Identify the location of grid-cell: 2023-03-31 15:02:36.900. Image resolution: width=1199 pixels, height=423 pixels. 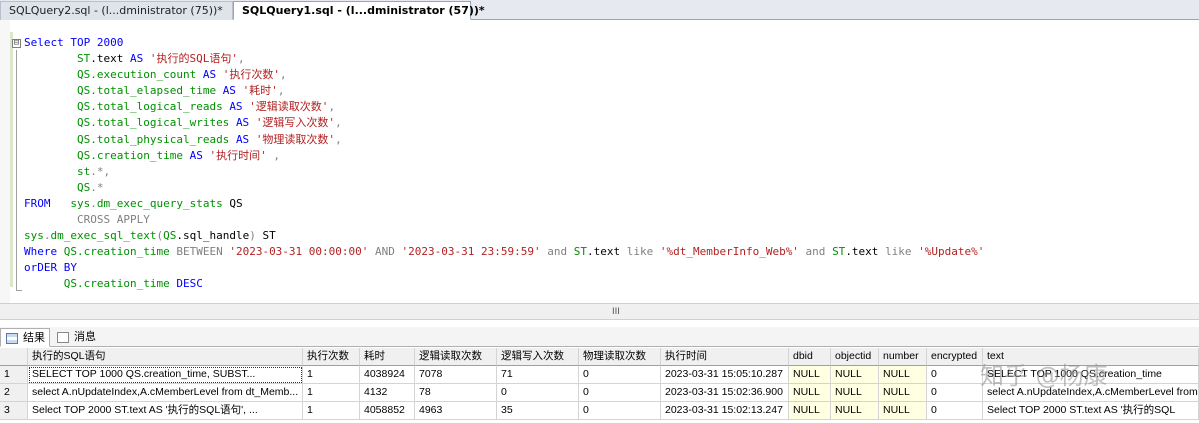
(725, 393).